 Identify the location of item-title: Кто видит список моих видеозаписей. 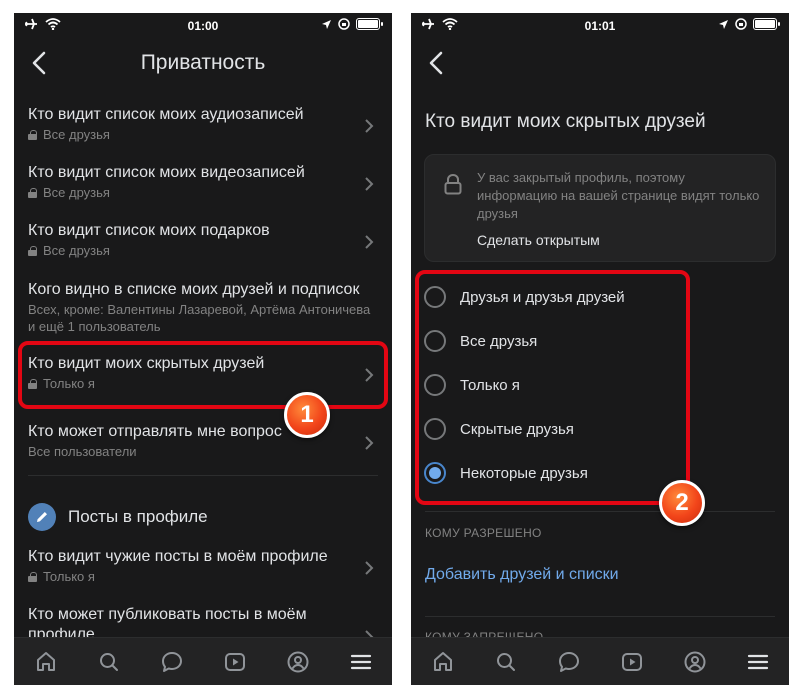
(166, 172).